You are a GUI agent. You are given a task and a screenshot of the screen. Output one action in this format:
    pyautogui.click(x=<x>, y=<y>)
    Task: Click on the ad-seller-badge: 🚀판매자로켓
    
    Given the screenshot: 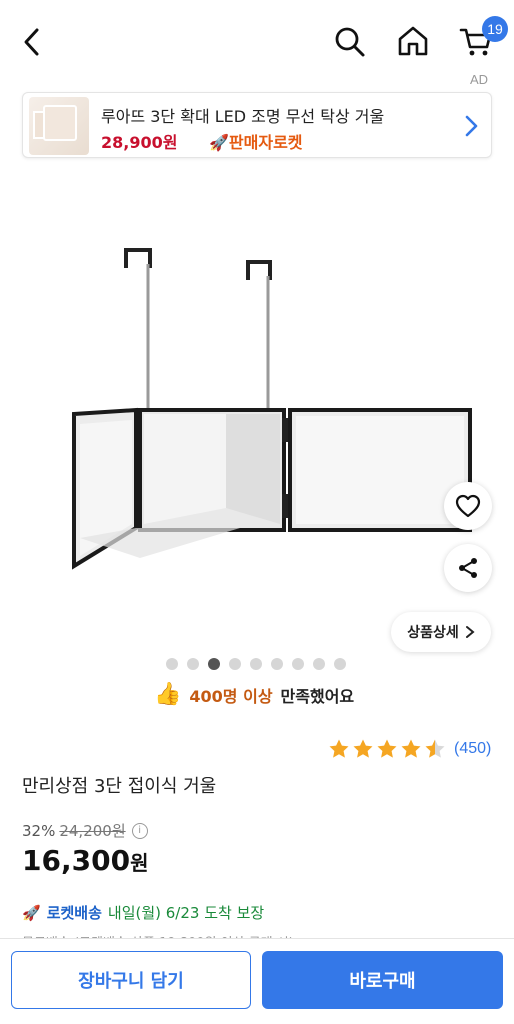 What is the action you would take?
    pyautogui.click(x=256, y=141)
    